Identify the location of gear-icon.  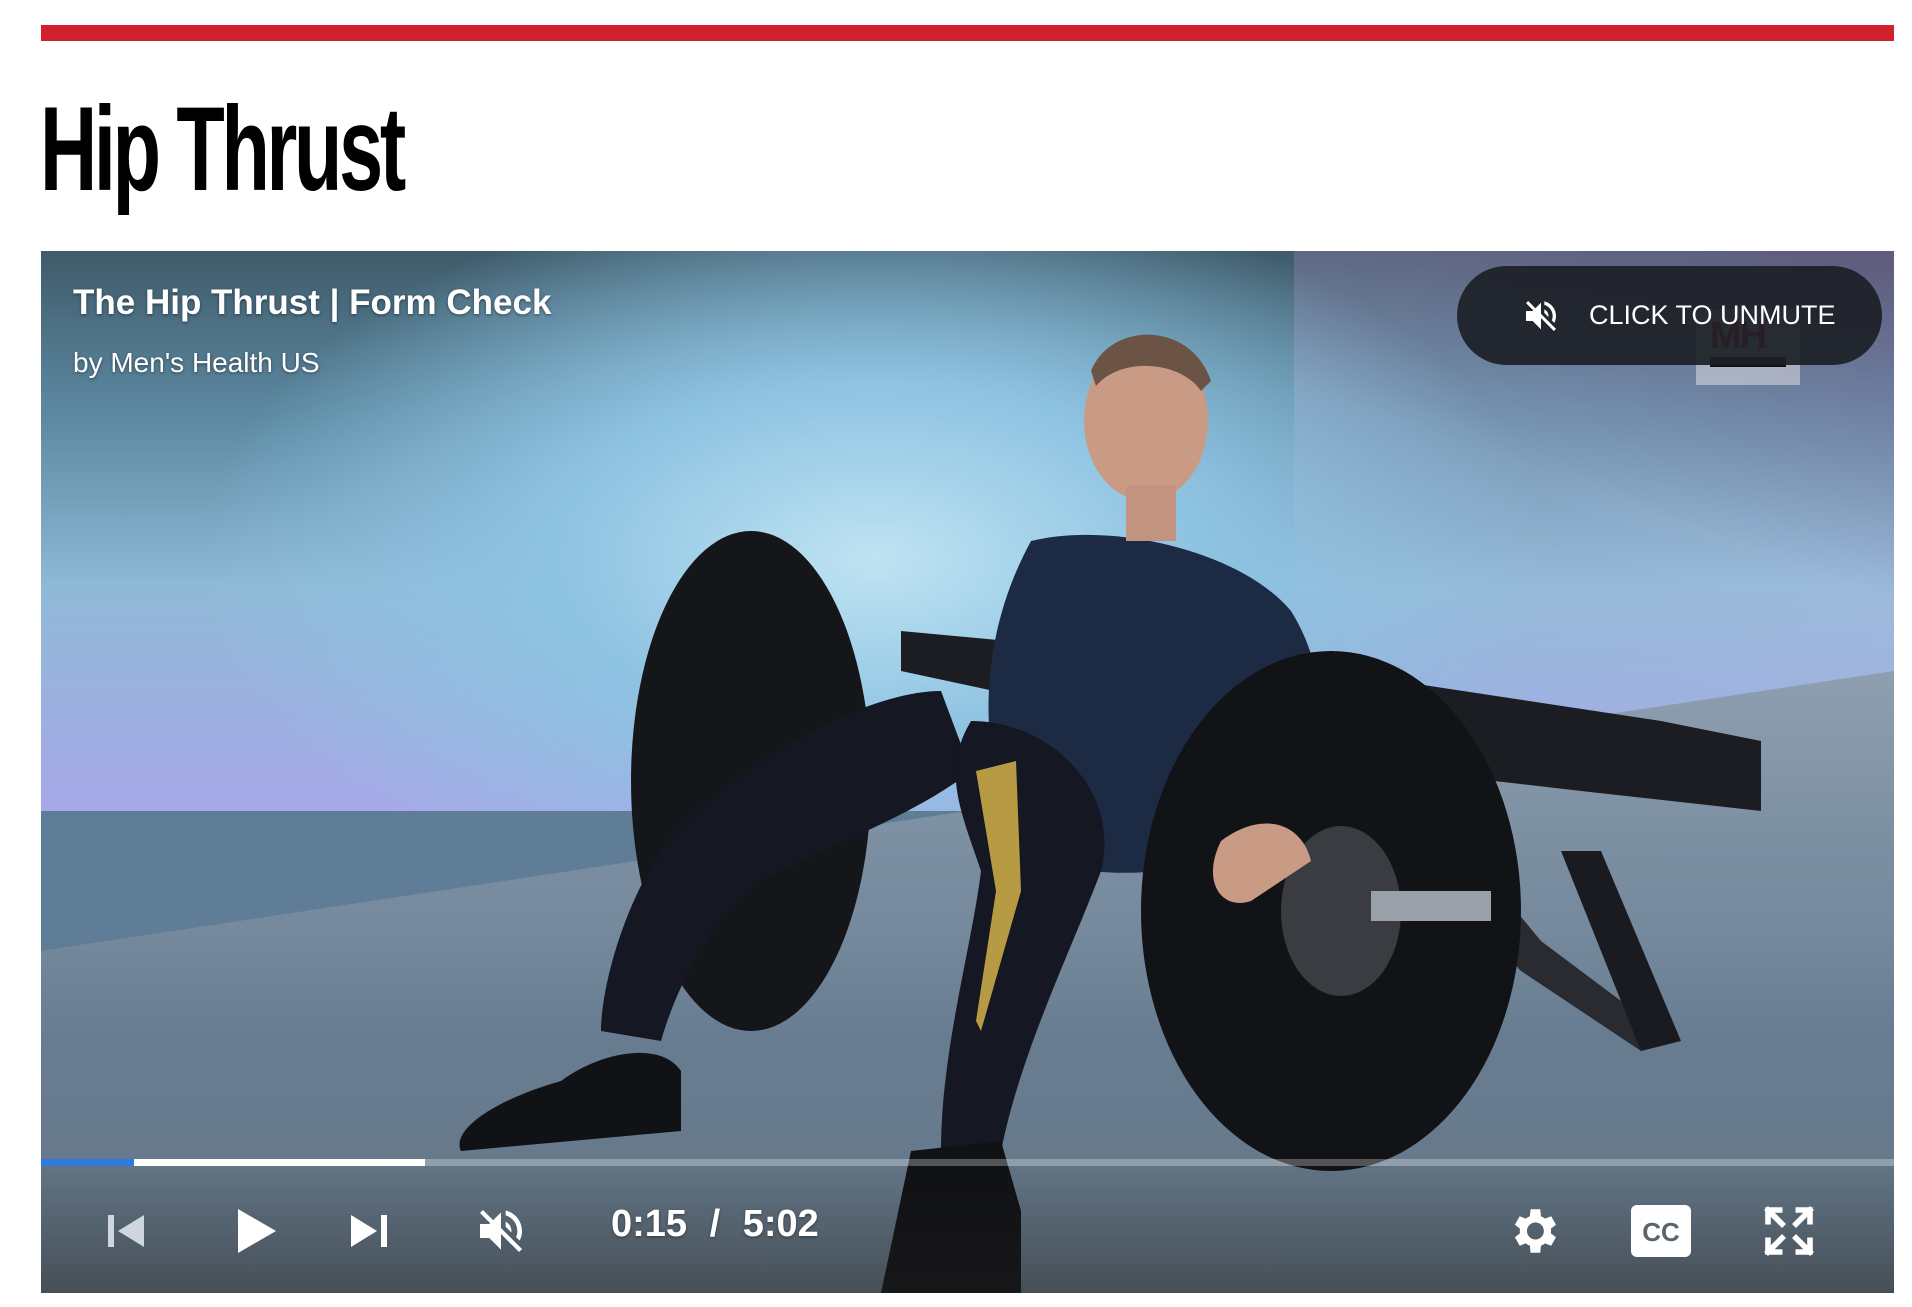
(1535, 1231).